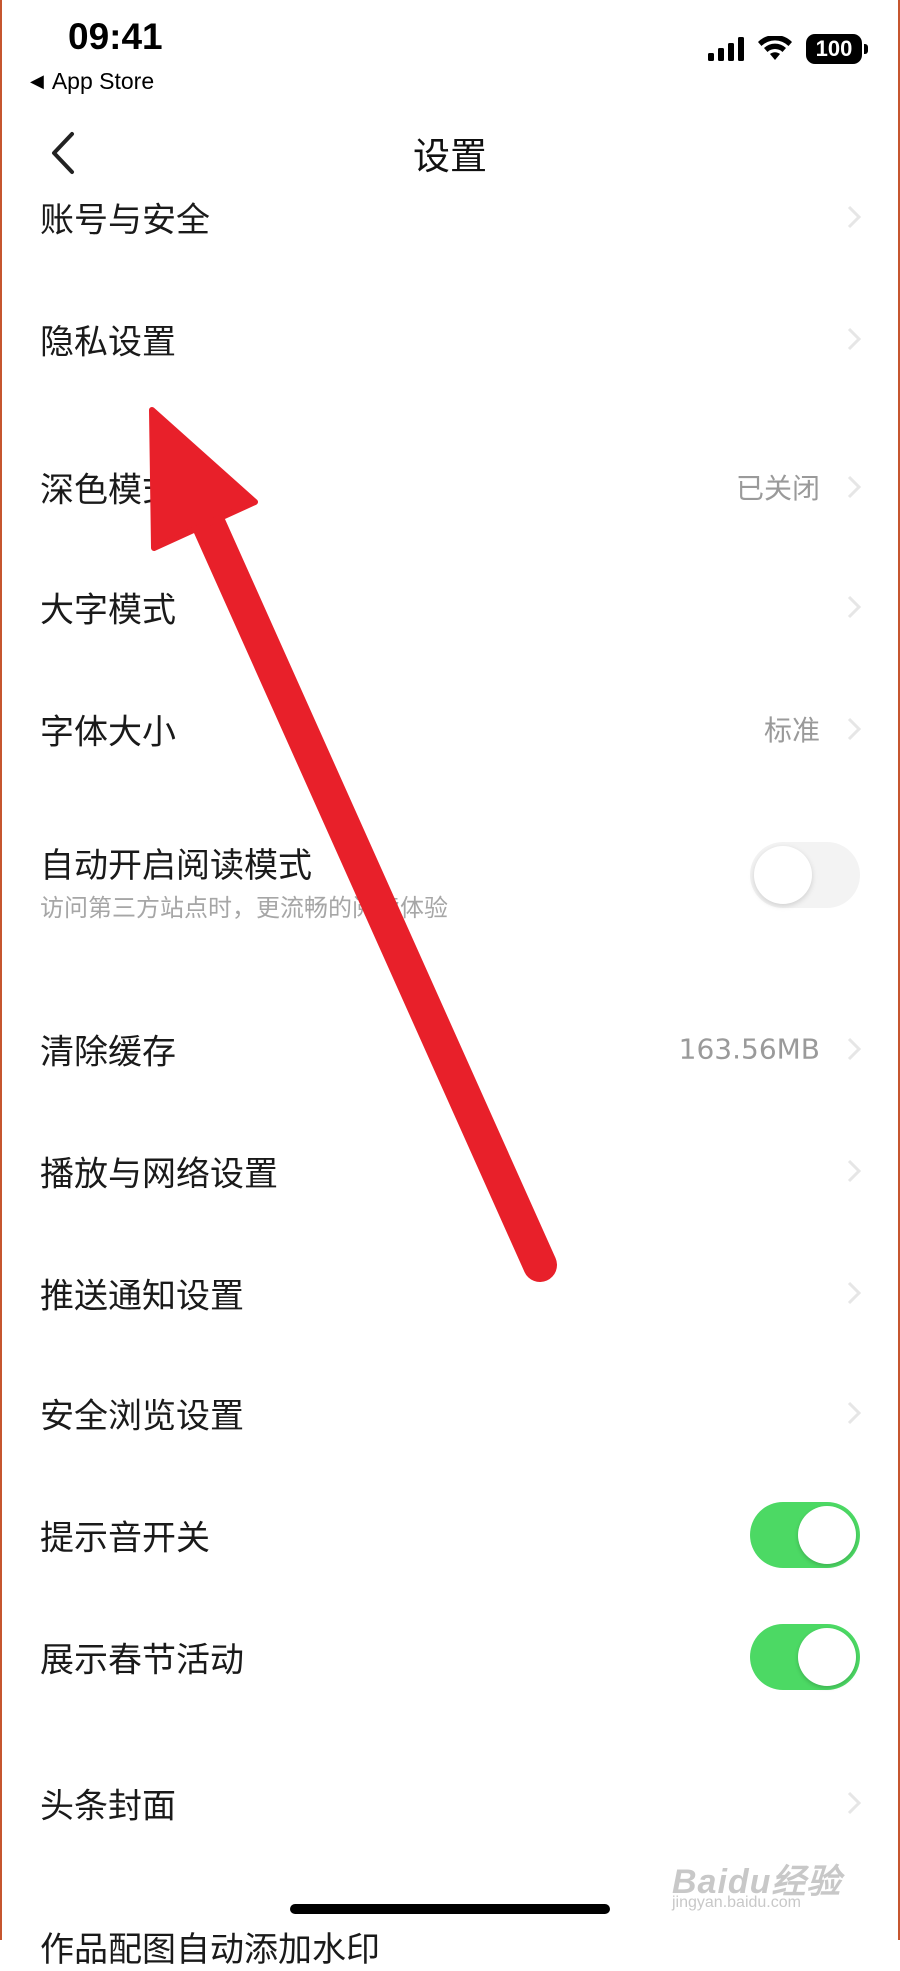 This screenshot has width=900, height=1971. I want to click on settings-row-spring-festival: 展示春节活动, so click(450, 1657).